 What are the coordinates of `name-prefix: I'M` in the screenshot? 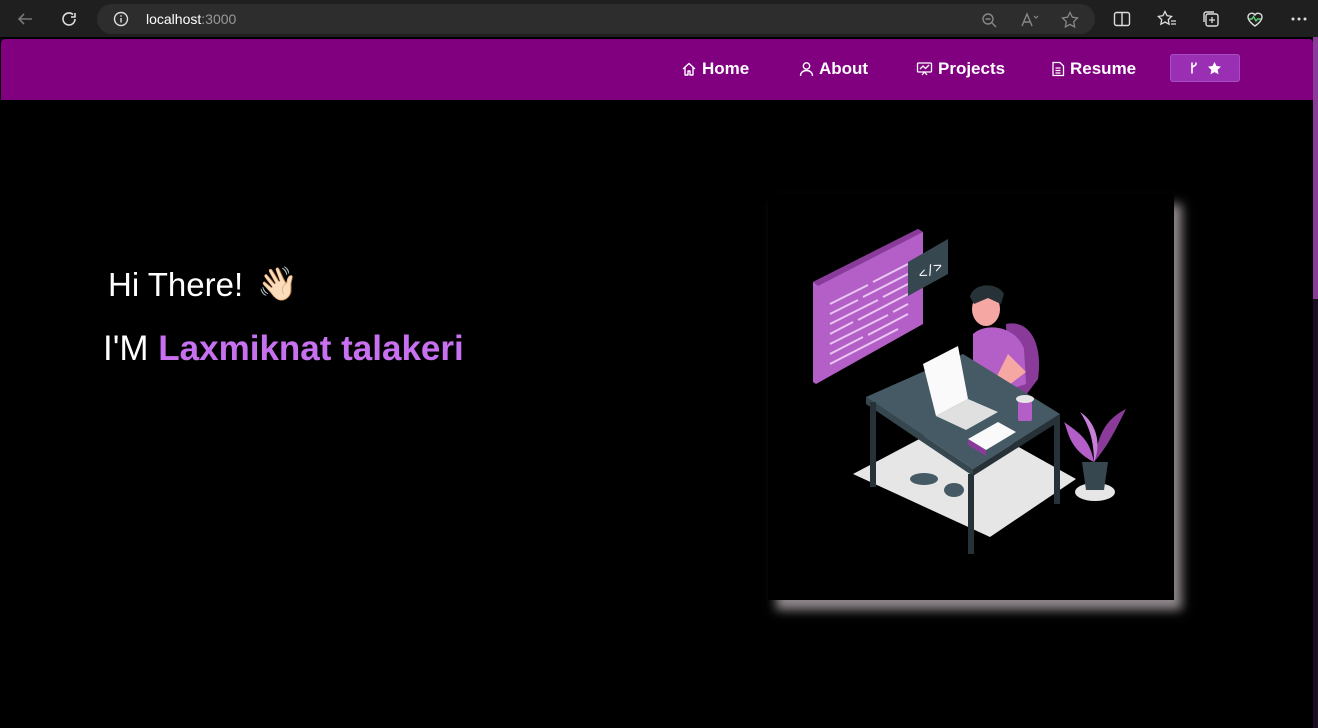 It's located at (131, 348).